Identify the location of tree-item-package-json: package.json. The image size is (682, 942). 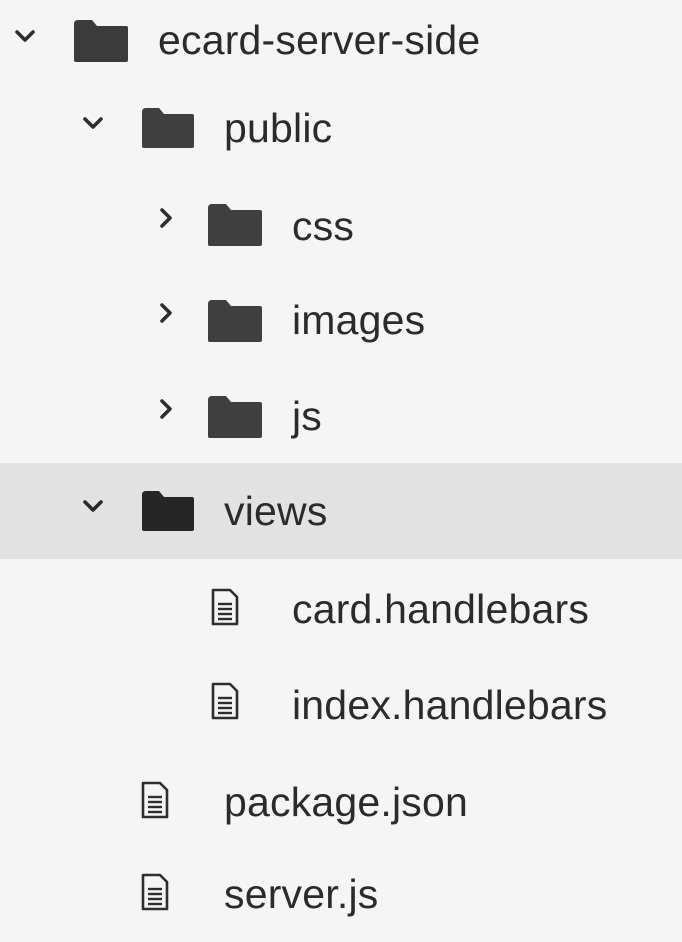
(341, 800).